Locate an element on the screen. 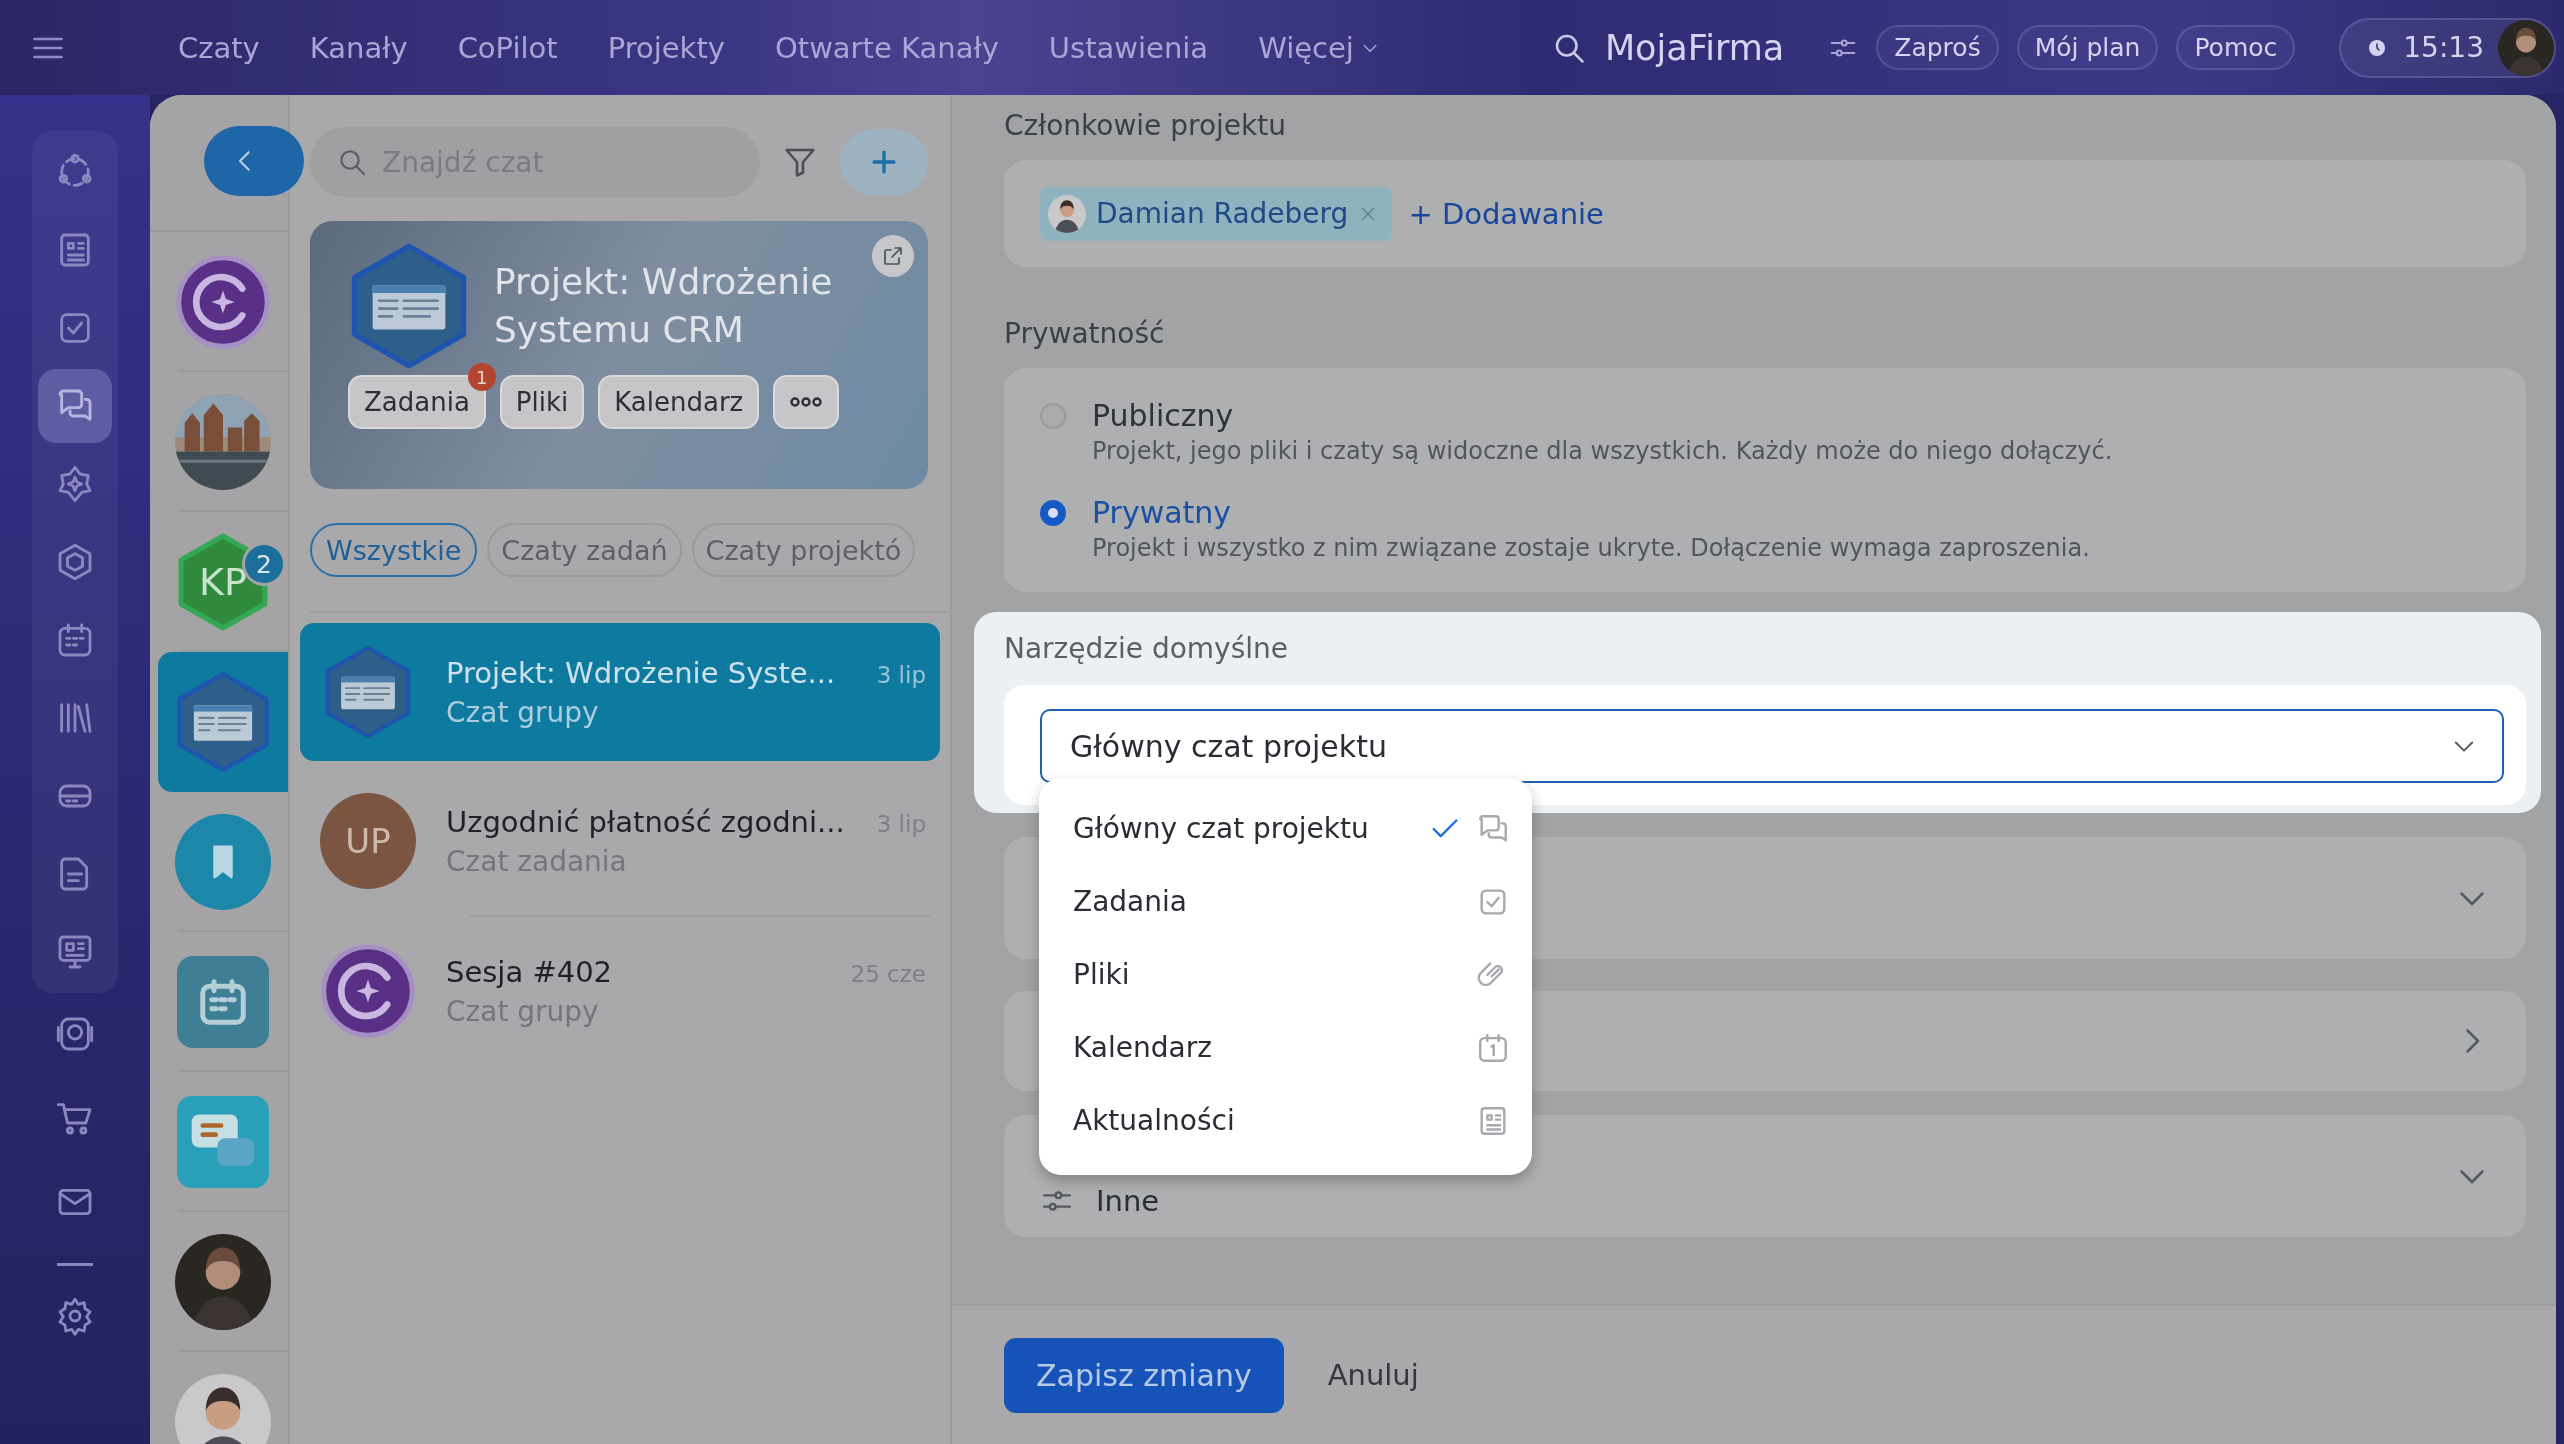  chat-item: Projekt: Wdrożenie Syste... 3 lip Czat grupy is located at coordinates (620, 692).